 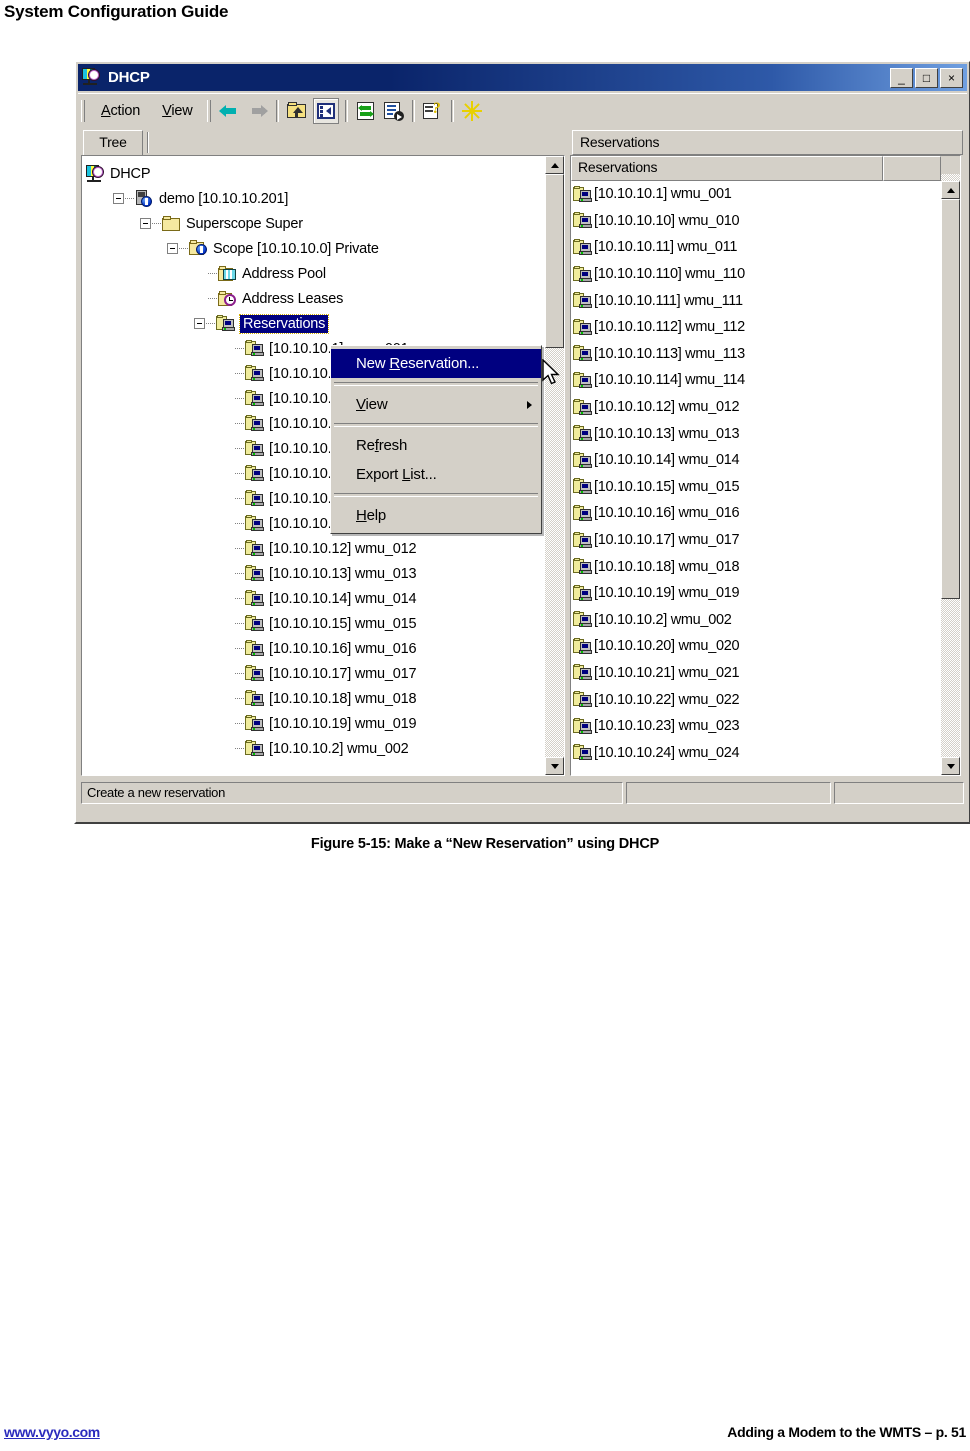 What do you see at coordinates (113, 142) in the screenshot?
I see `tab-tree: Tree` at bounding box center [113, 142].